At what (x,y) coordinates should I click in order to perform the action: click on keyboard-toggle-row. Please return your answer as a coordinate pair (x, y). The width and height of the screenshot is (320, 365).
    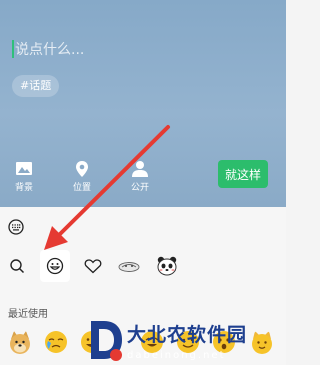
    Looking at the image, I should click on (143, 228).